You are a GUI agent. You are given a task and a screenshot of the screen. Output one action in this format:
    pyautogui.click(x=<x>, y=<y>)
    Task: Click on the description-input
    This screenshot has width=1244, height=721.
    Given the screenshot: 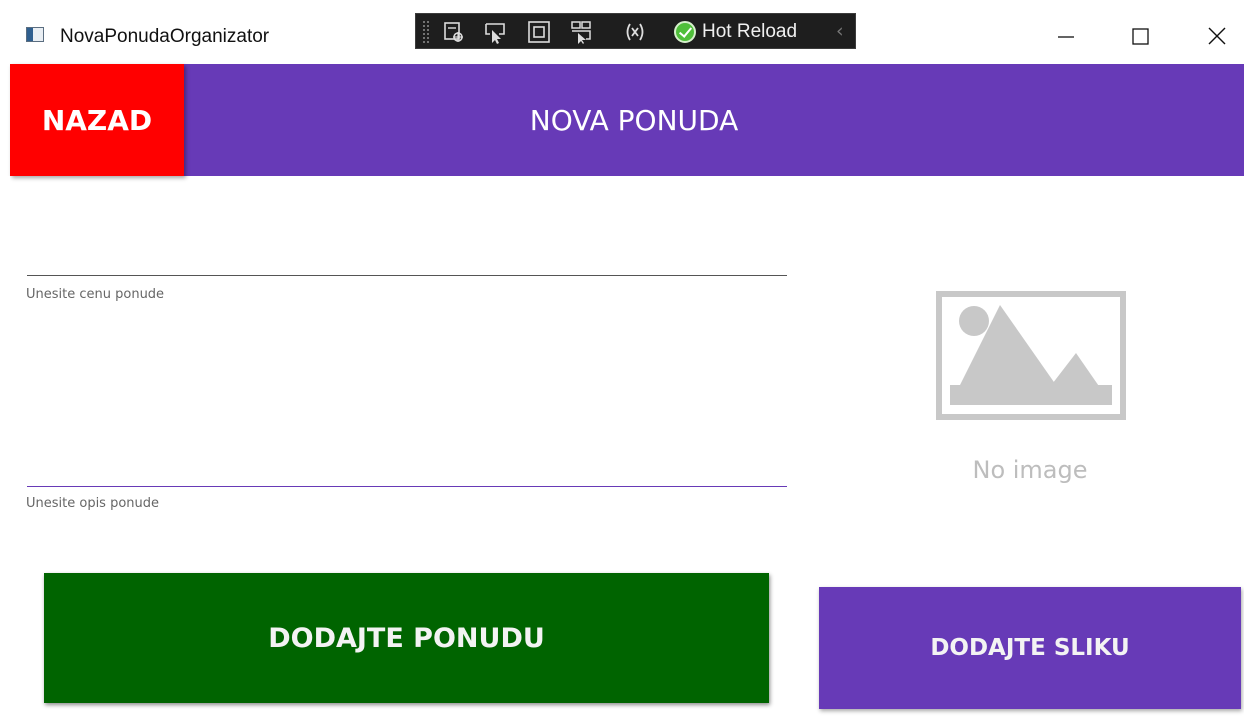 What is the action you would take?
    pyautogui.click(x=407, y=399)
    